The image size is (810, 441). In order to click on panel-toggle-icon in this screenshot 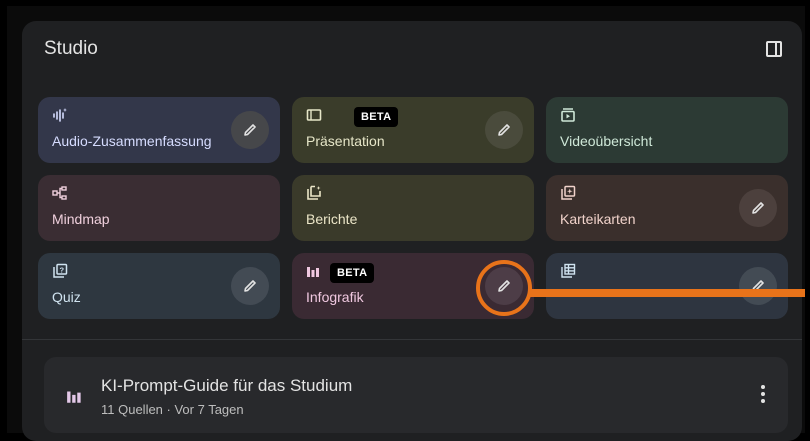, I will do `click(774, 49)`.